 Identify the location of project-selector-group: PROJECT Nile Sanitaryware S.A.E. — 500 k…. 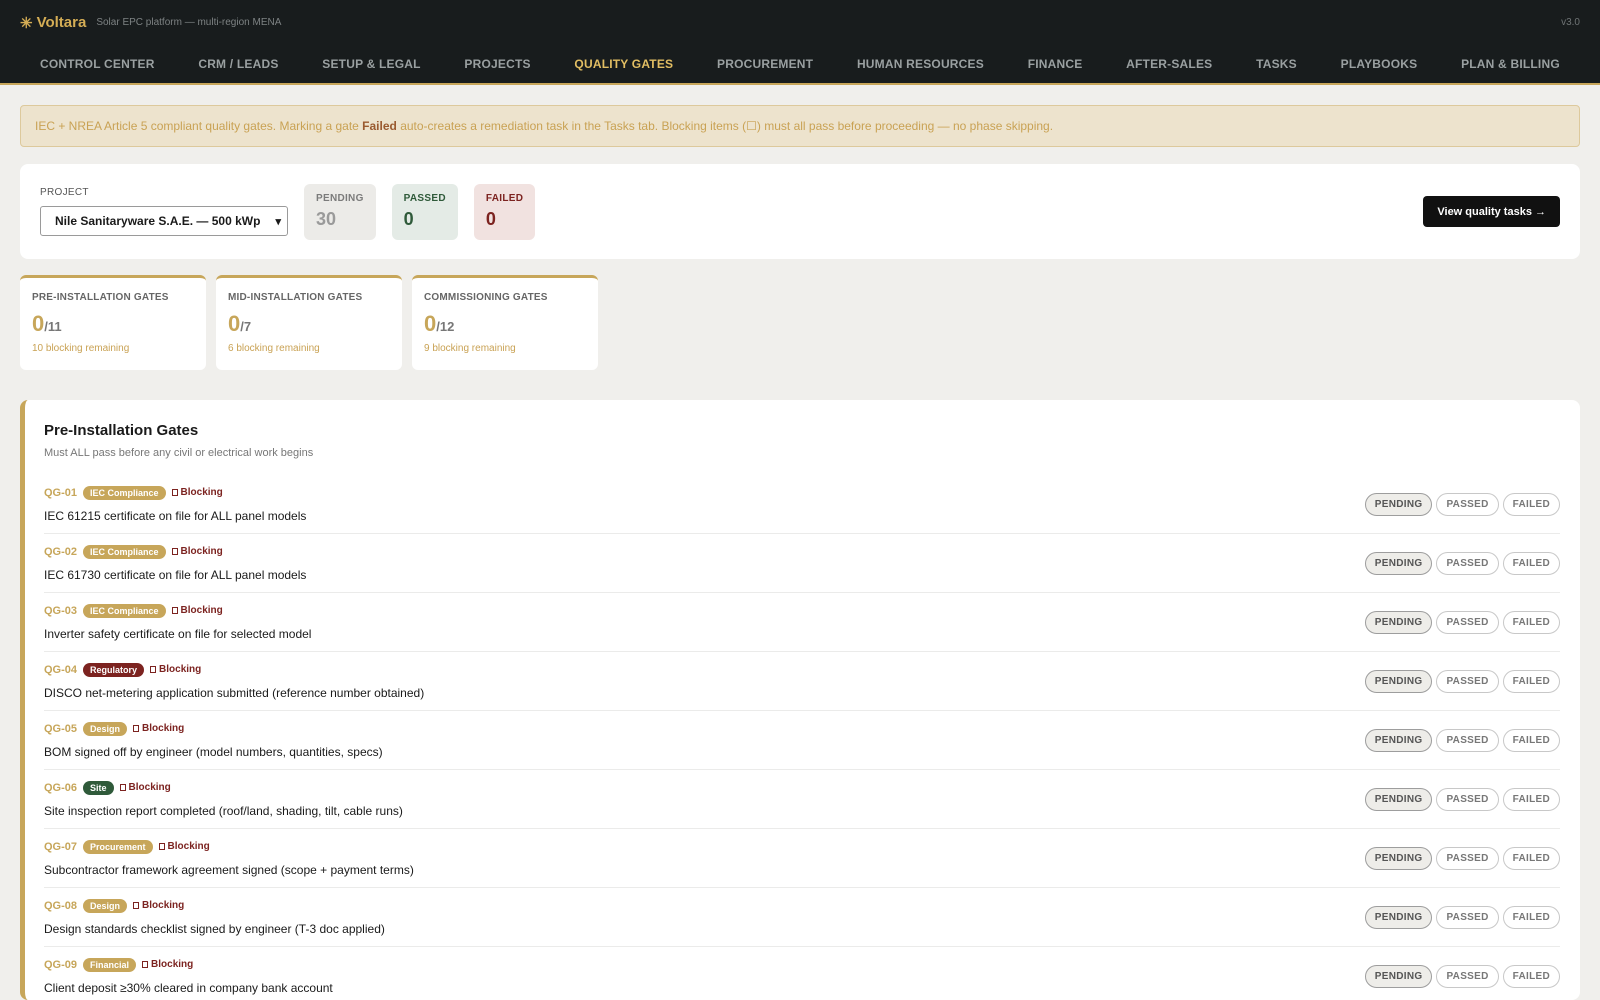
(164, 211).